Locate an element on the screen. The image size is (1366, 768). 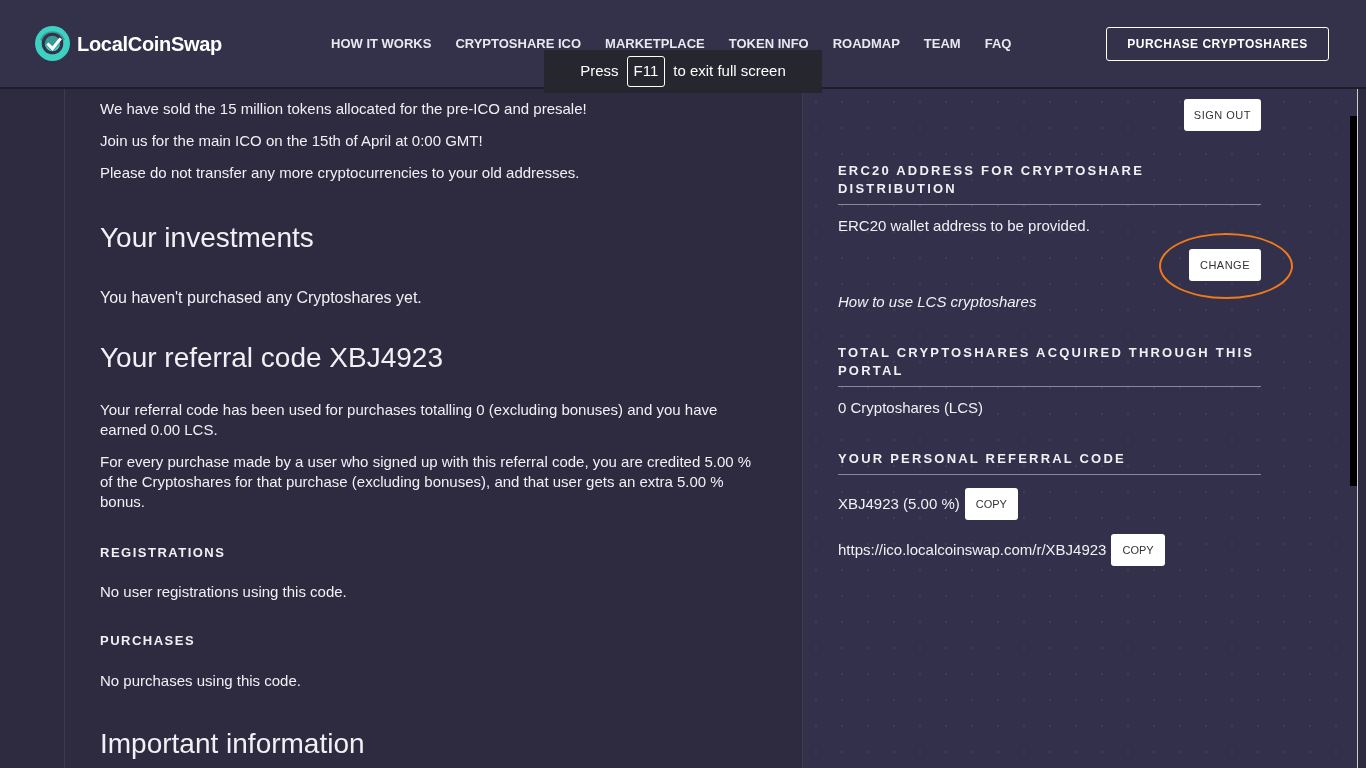
nav-link: HOW IT WORKS is located at coordinates (381, 43).